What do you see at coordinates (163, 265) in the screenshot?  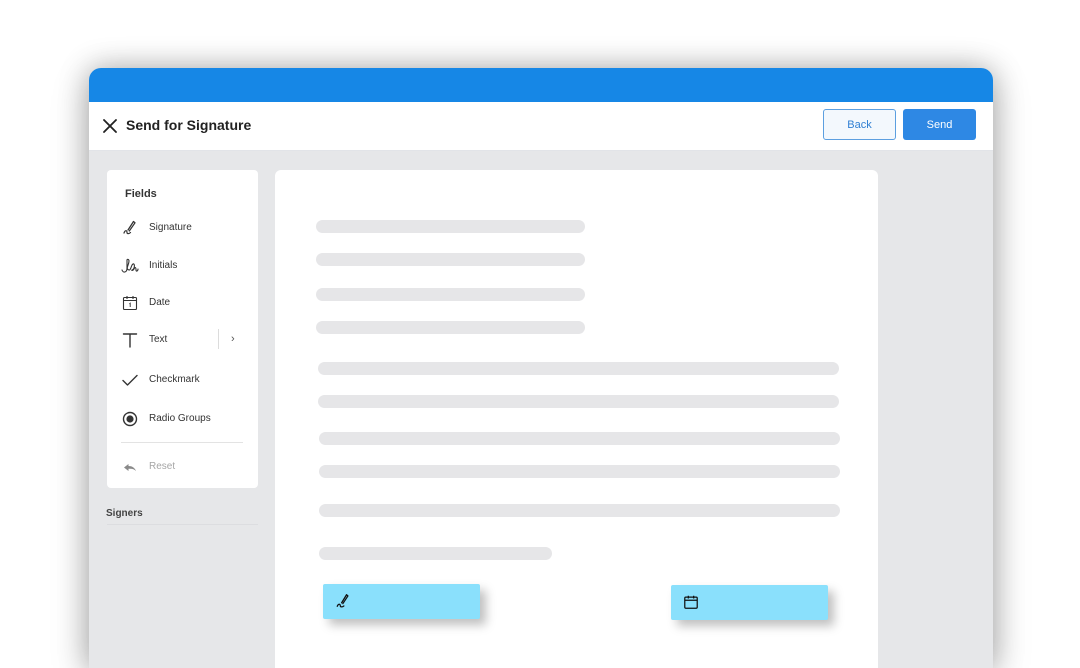 I see `field-label-initials: Initials` at bounding box center [163, 265].